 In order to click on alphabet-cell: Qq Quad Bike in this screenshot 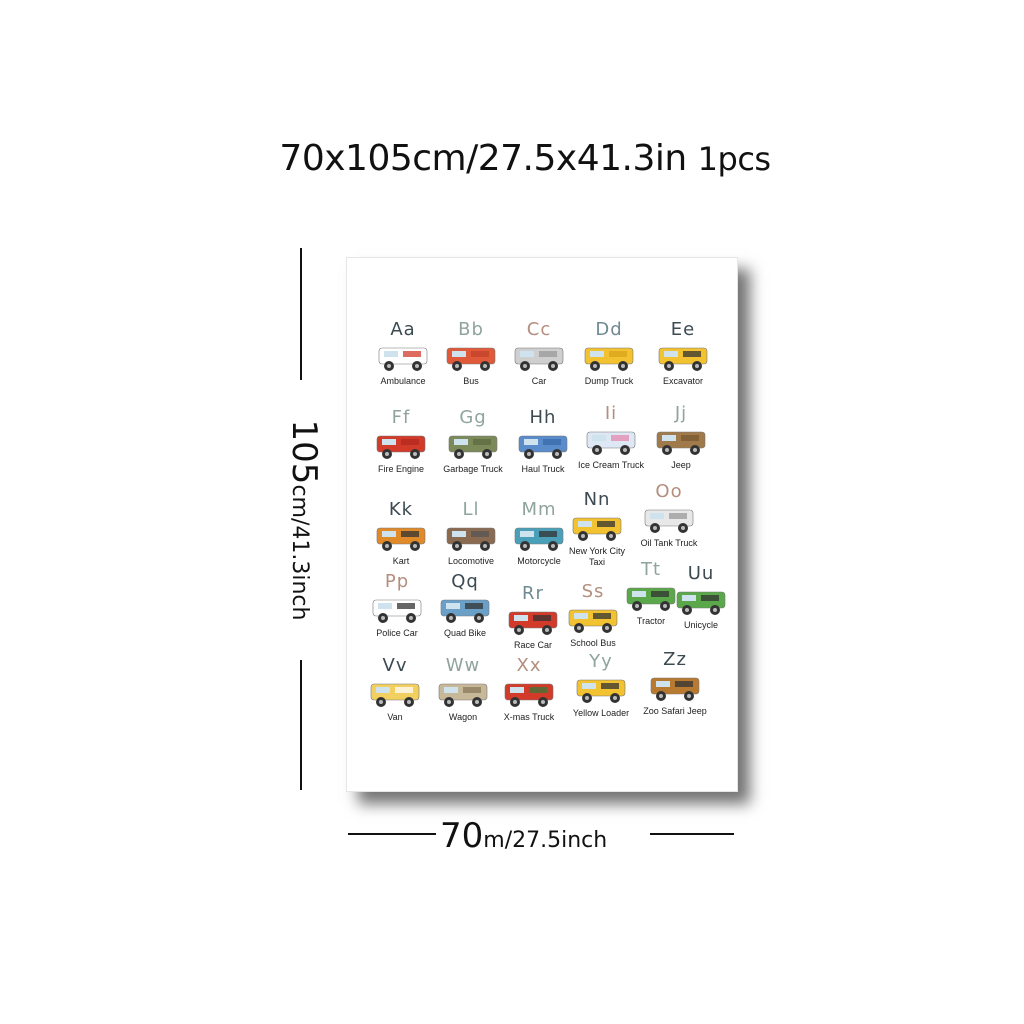, I will do `click(465, 605)`.